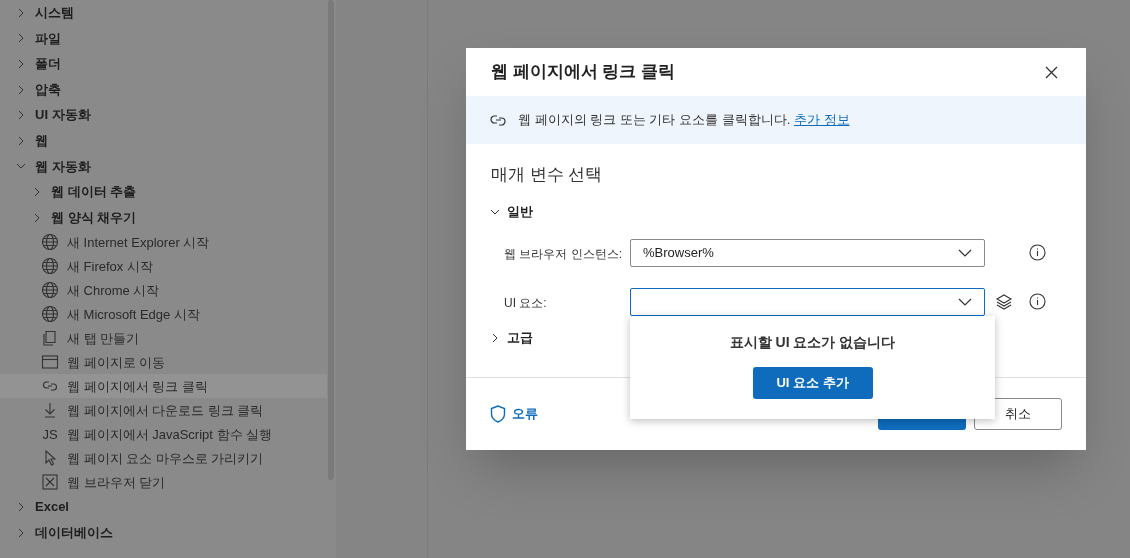  Describe the element at coordinates (163, 115) in the screenshot. I see `tree-group: UI 자동화` at that location.